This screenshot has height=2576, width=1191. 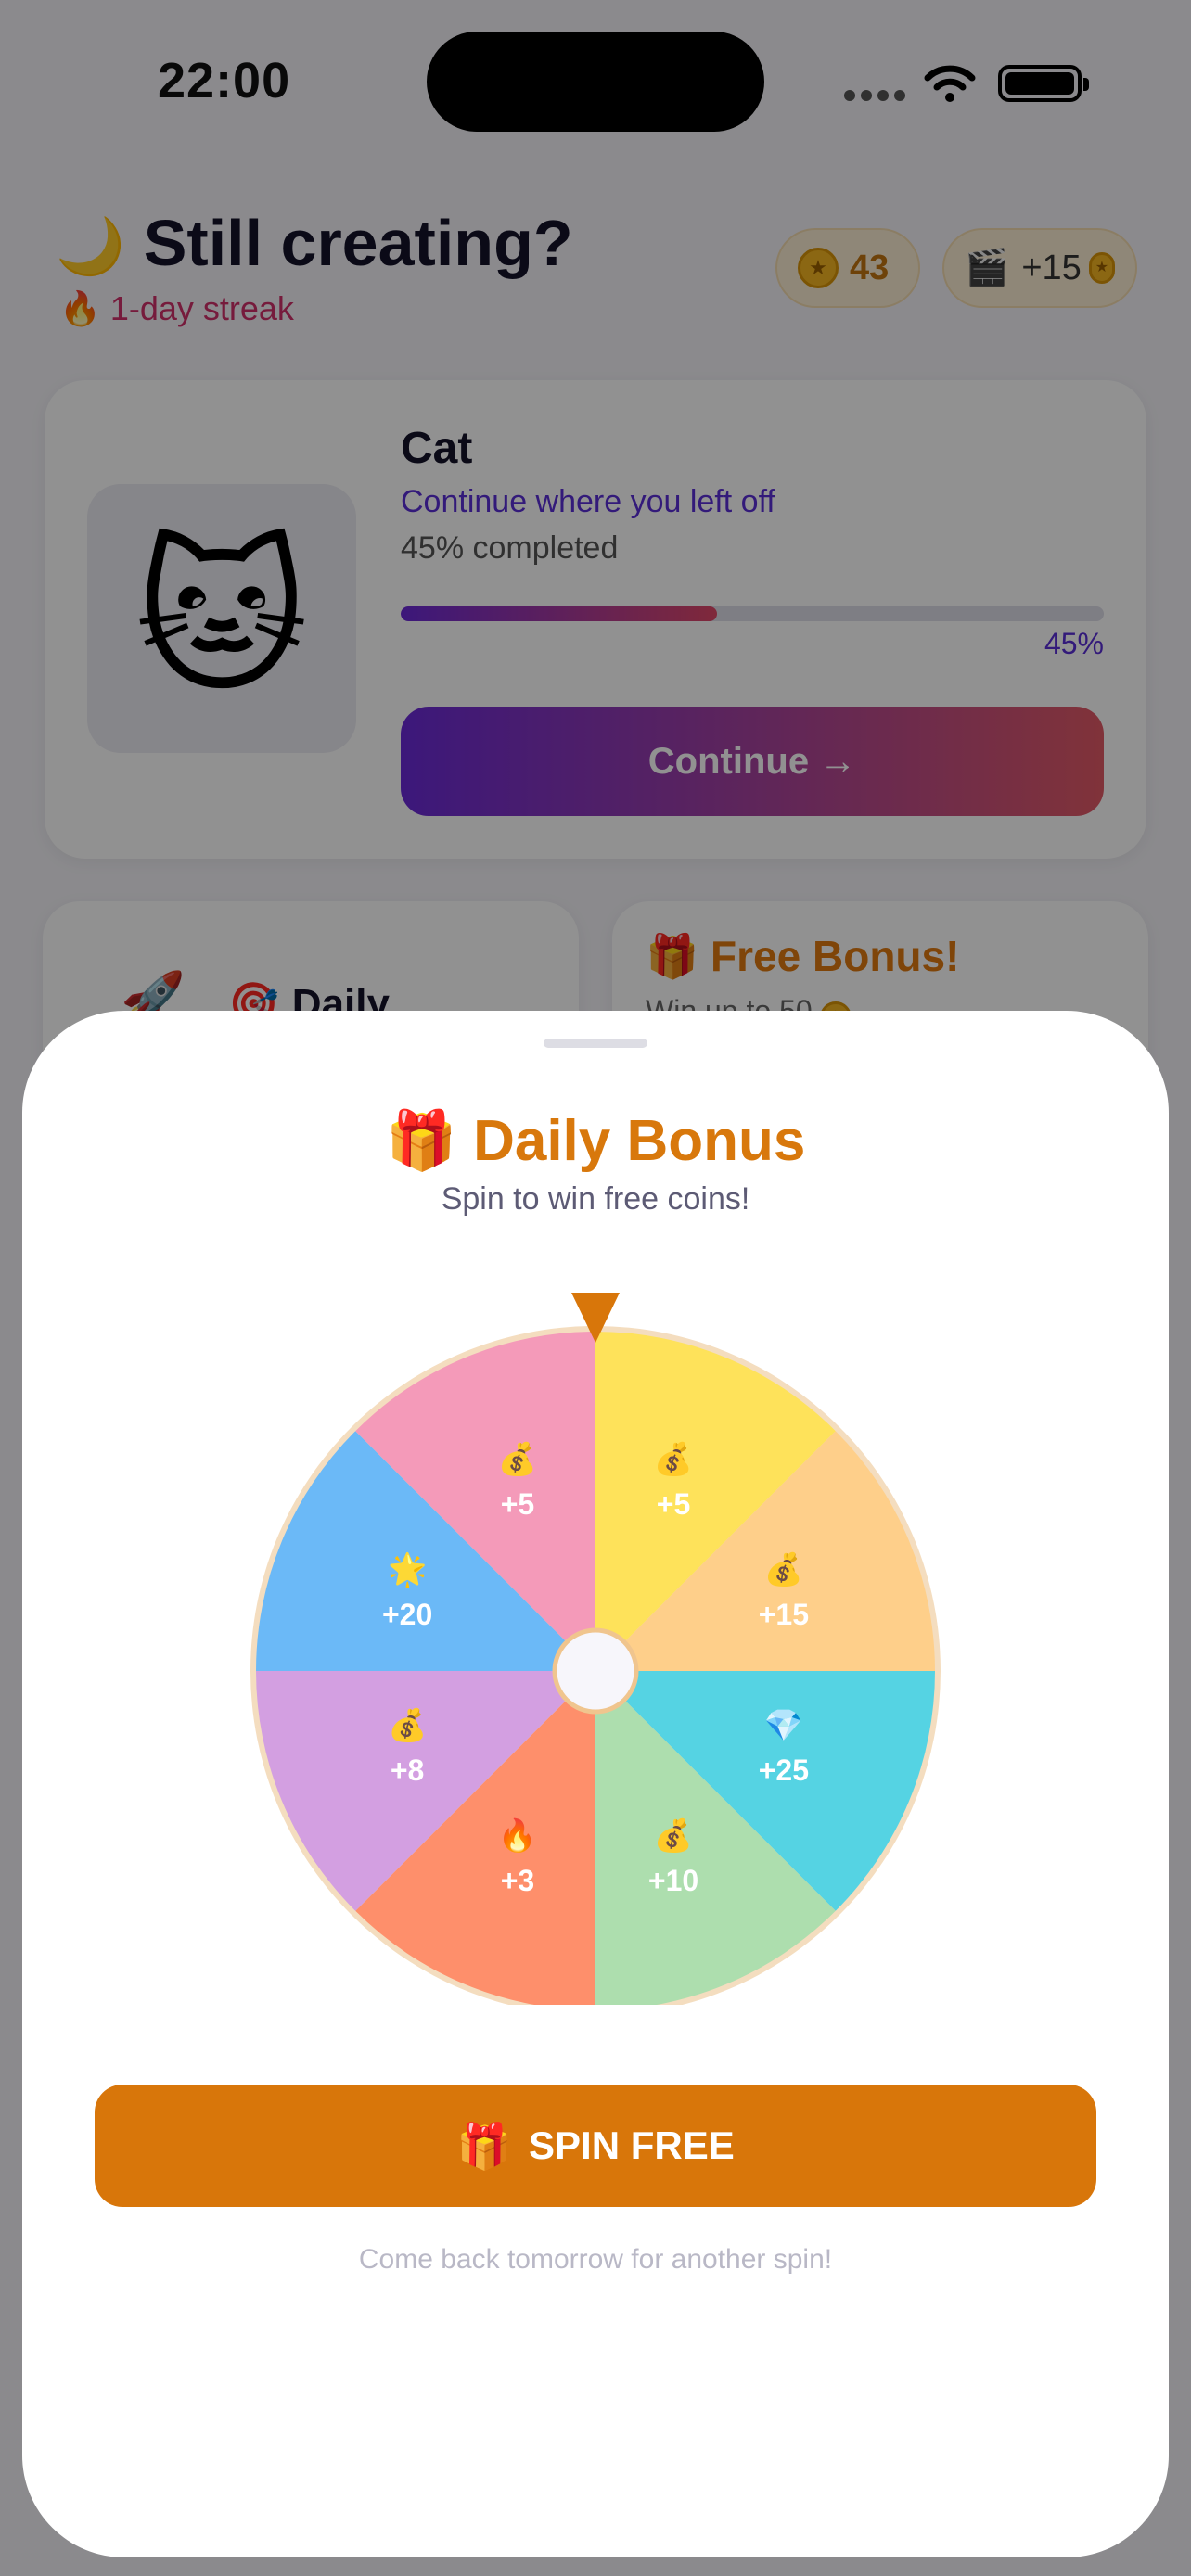 What do you see at coordinates (784, 1770) in the screenshot?
I see `segment-label: +25` at bounding box center [784, 1770].